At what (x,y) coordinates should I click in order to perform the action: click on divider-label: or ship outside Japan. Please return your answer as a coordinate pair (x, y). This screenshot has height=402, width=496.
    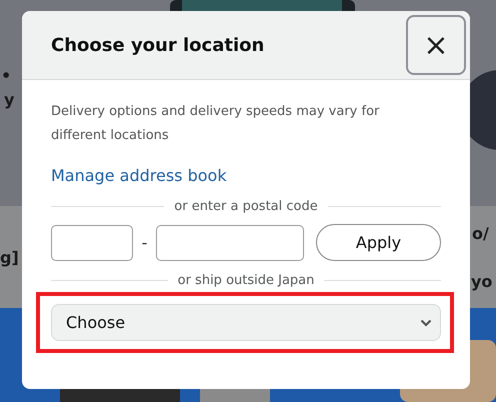
    Looking at the image, I should click on (246, 280).